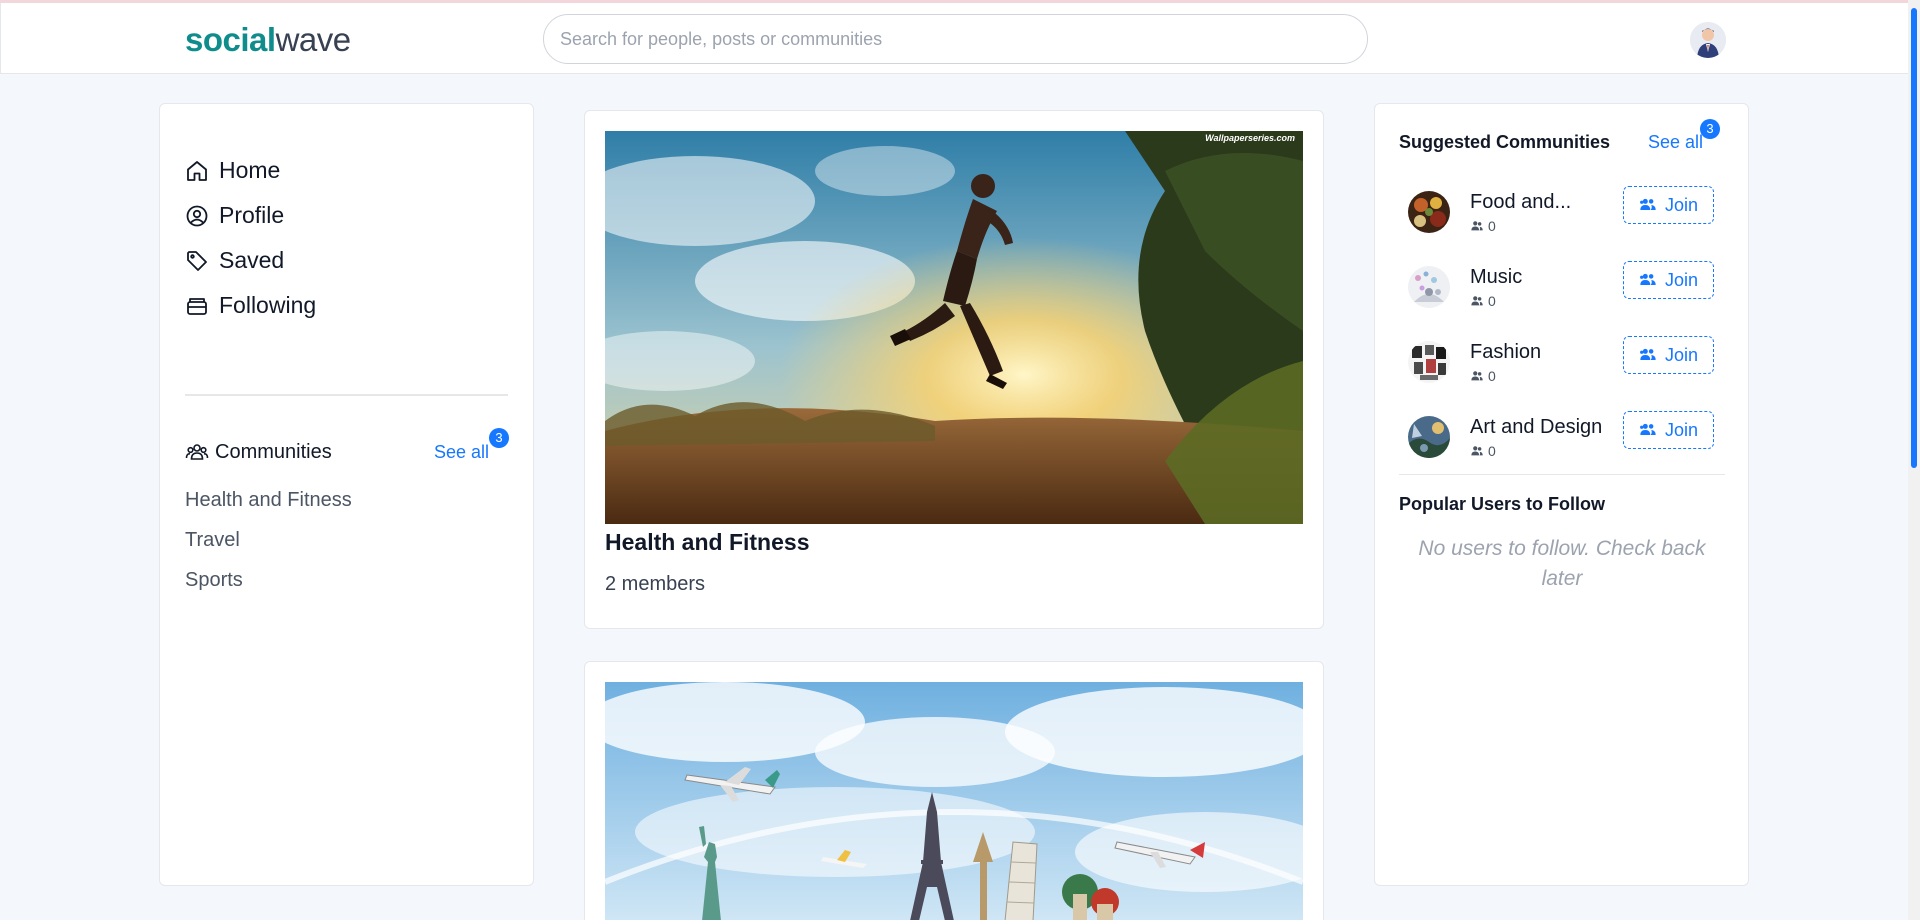 Image resolution: width=1920 pixels, height=920 pixels. What do you see at coordinates (197, 260) in the screenshot?
I see `tag-icon` at bounding box center [197, 260].